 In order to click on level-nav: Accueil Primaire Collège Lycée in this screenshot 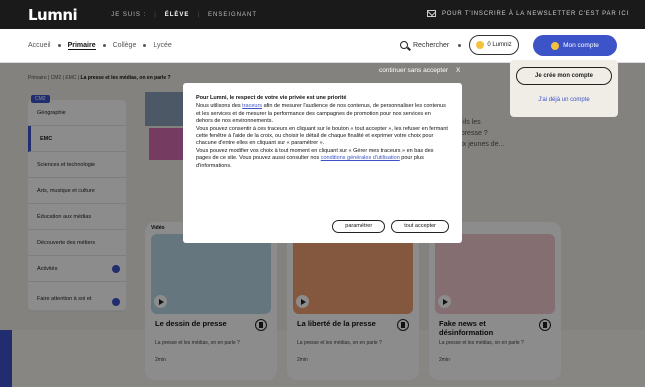, I will do `click(100, 46)`.